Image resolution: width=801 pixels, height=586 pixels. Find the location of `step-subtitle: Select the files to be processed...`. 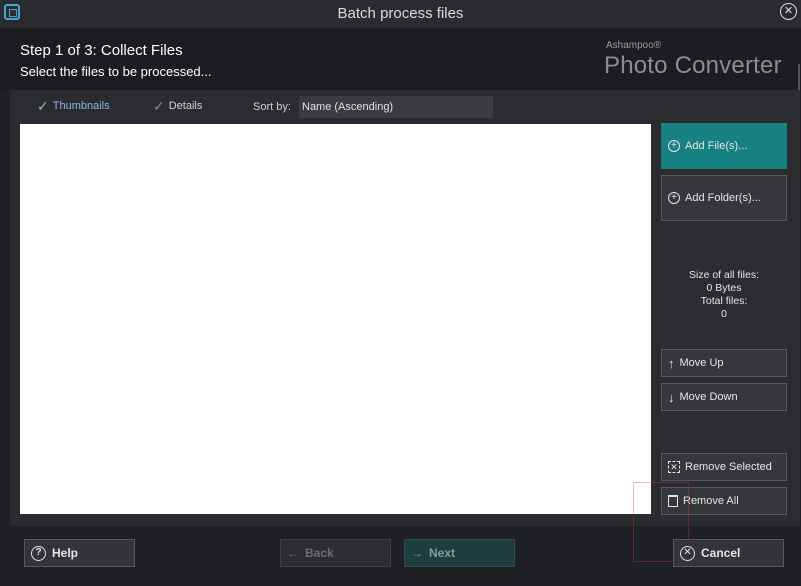

step-subtitle: Select the files to be processed... is located at coordinates (116, 71).